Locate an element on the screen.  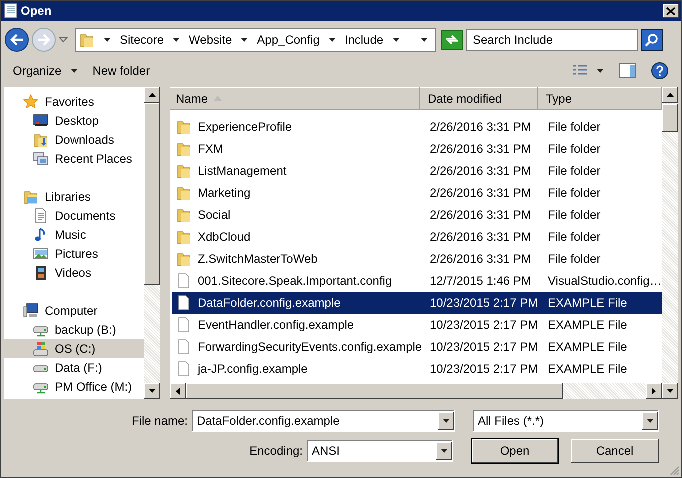
file-row: FXM is located at coordinates (297, 149).